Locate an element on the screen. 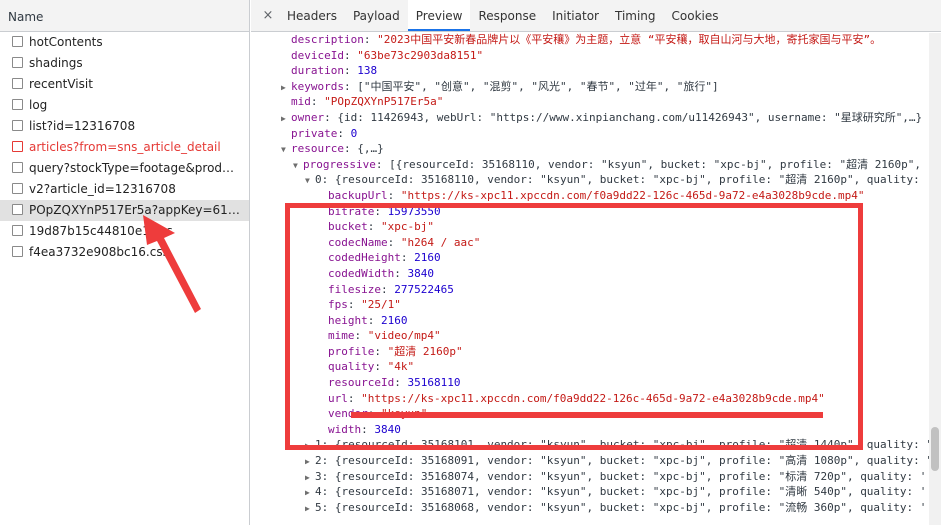  request-row-css-1: 19d87b15c44810e1.css is located at coordinates (124, 231).